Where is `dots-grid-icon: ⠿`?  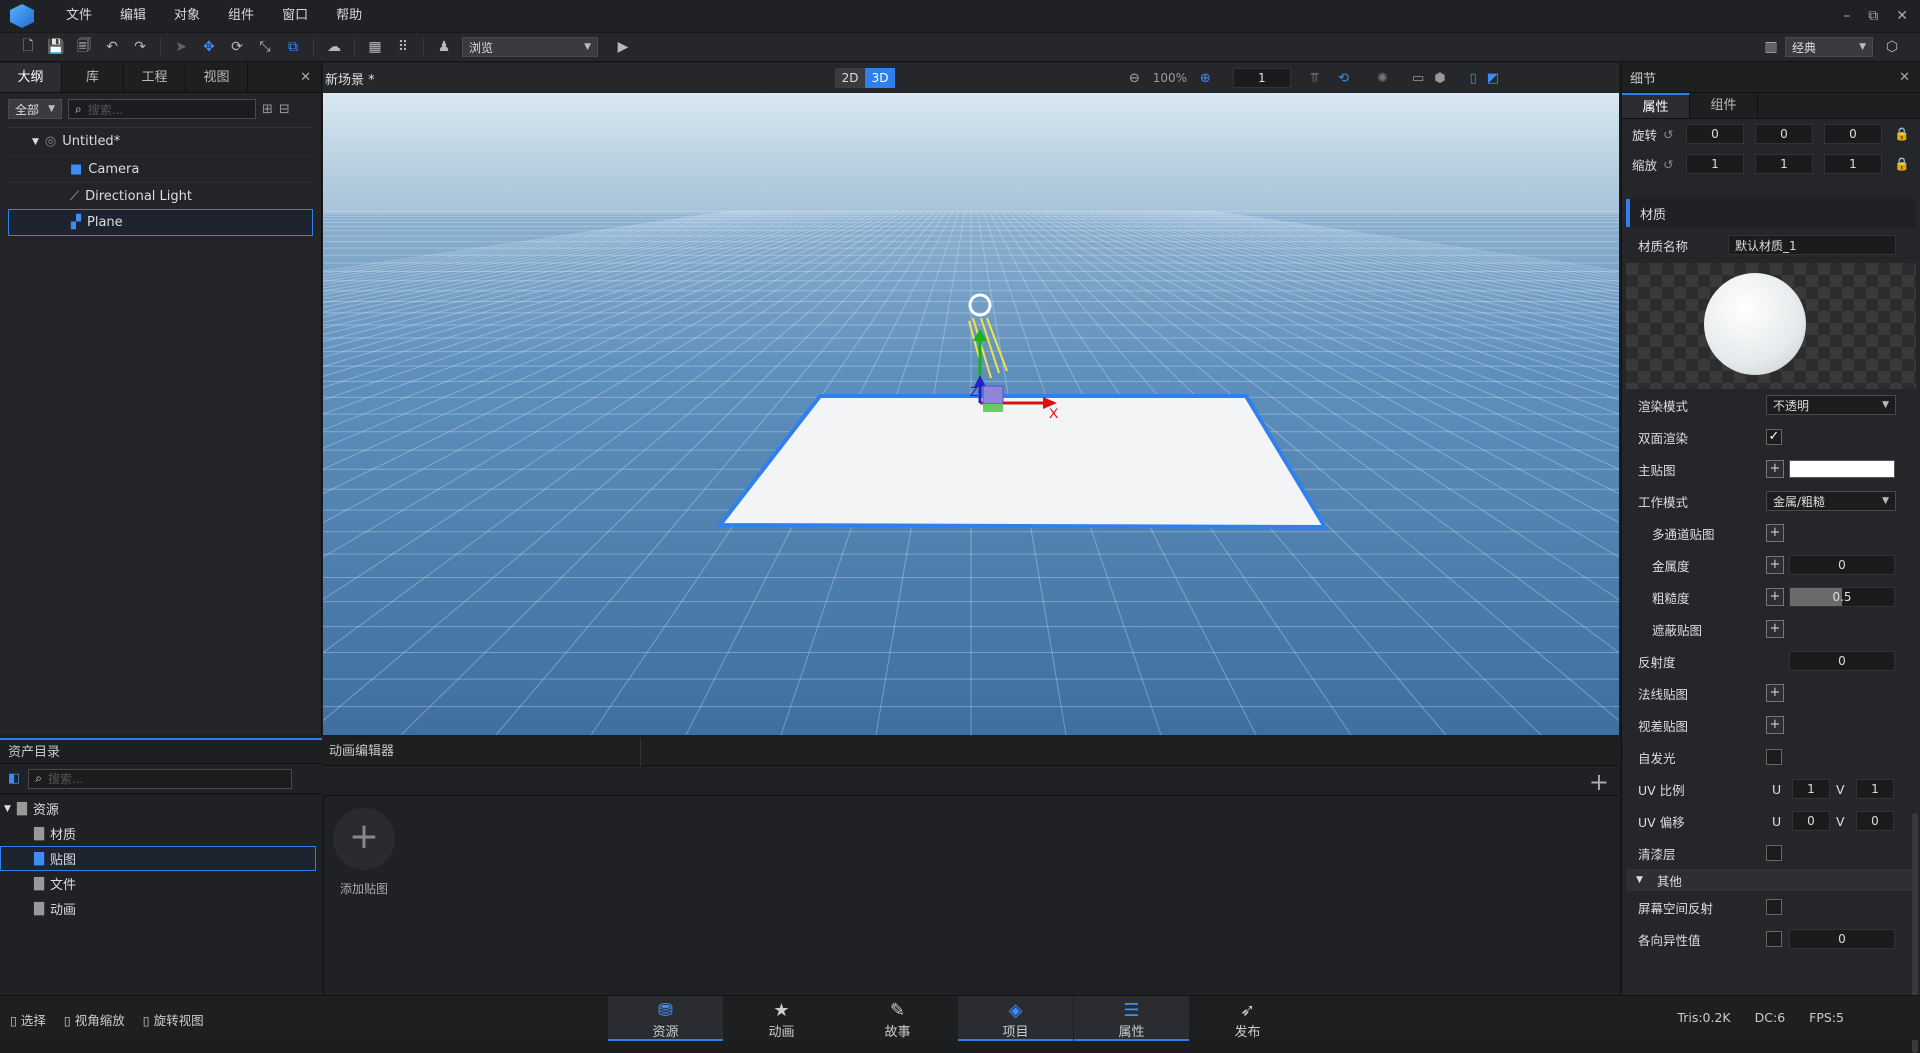
dots-grid-icon: ⠿ is located at coordinates (403, 47).